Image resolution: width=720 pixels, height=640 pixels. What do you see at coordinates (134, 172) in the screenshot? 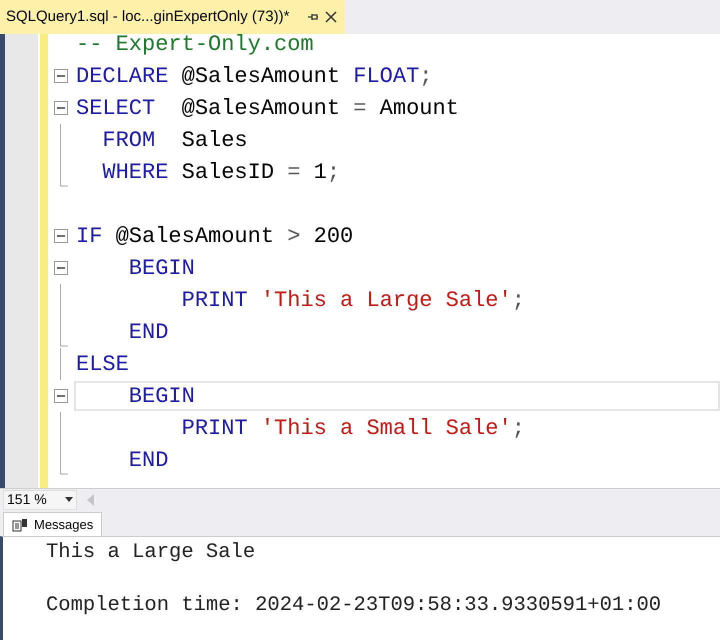
I see `keyword: WHERE` at bounding box center [134, 172].